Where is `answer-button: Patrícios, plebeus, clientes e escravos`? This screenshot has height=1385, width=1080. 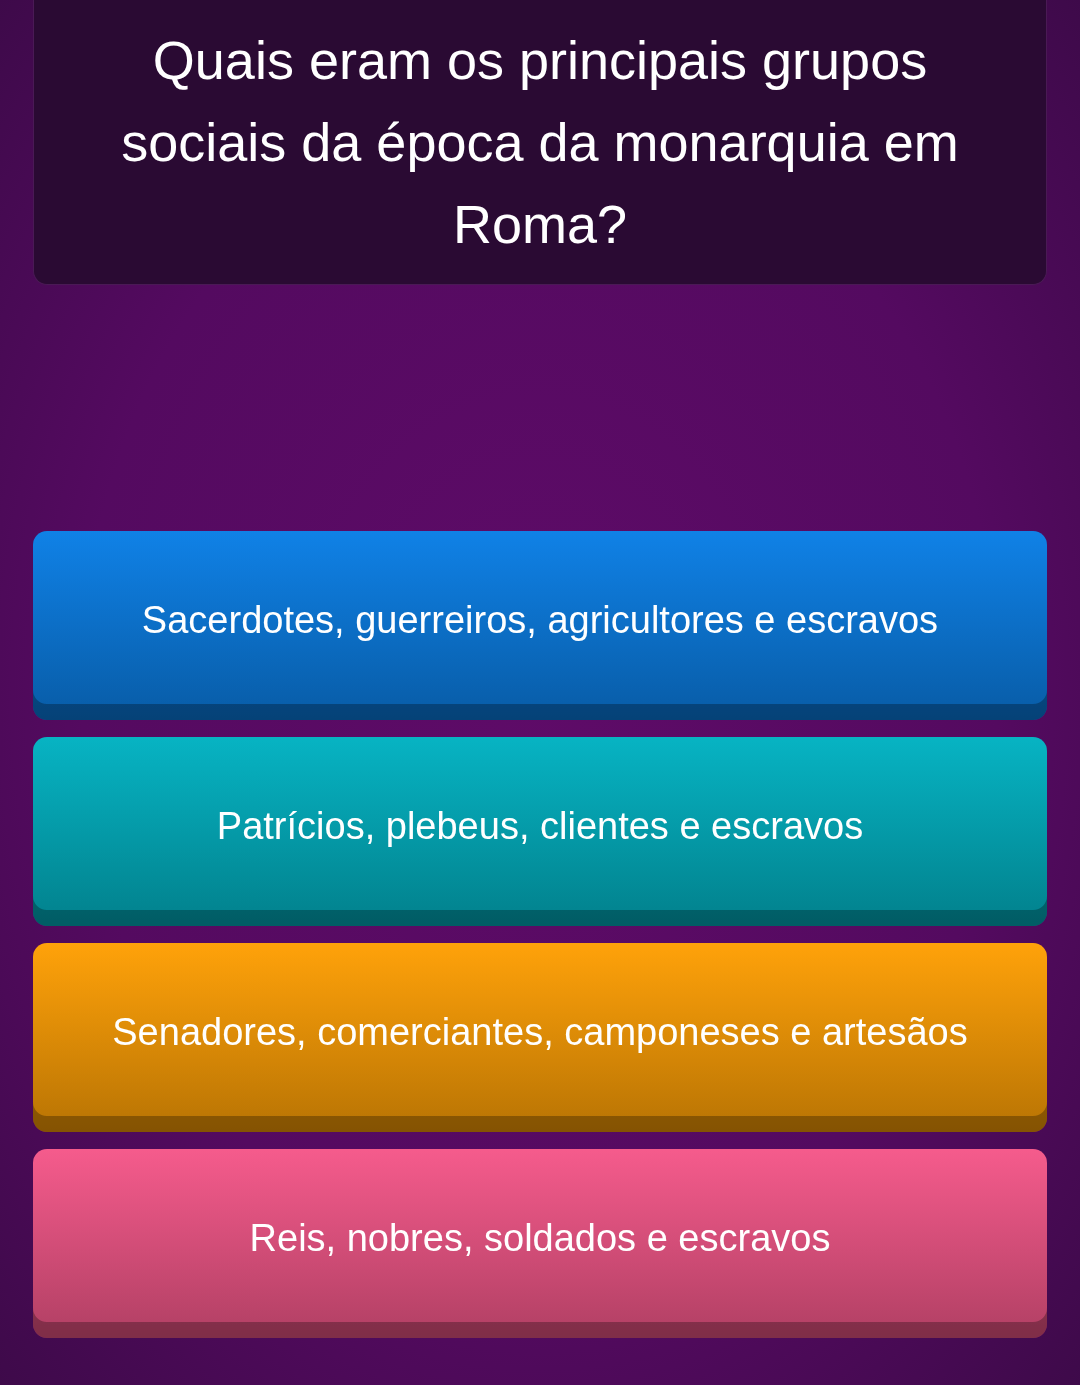
answer-button: Patrícios, plebeus, clientes e escravos is located at coordinates (540, 831).